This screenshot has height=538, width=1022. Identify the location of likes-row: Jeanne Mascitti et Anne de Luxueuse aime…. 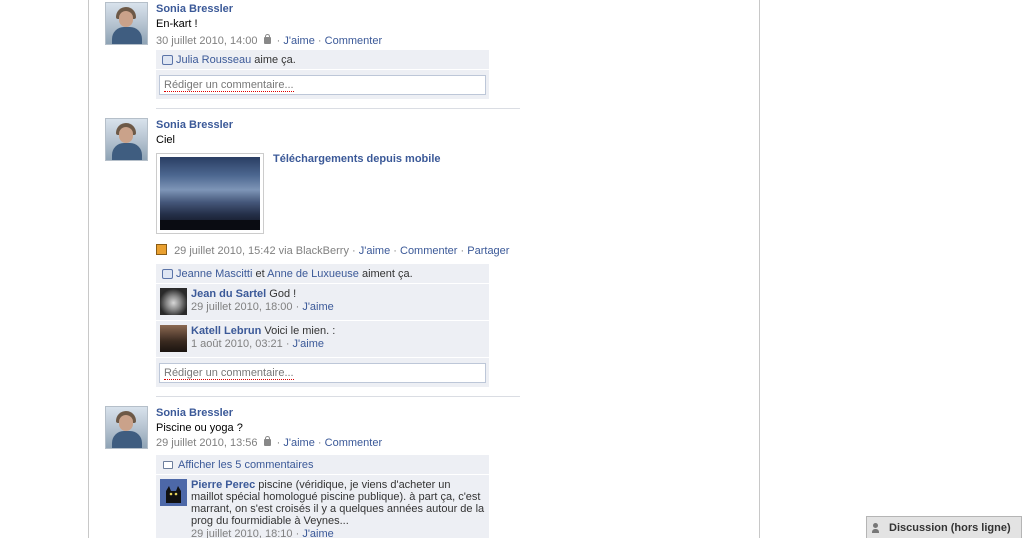
(322, 274).